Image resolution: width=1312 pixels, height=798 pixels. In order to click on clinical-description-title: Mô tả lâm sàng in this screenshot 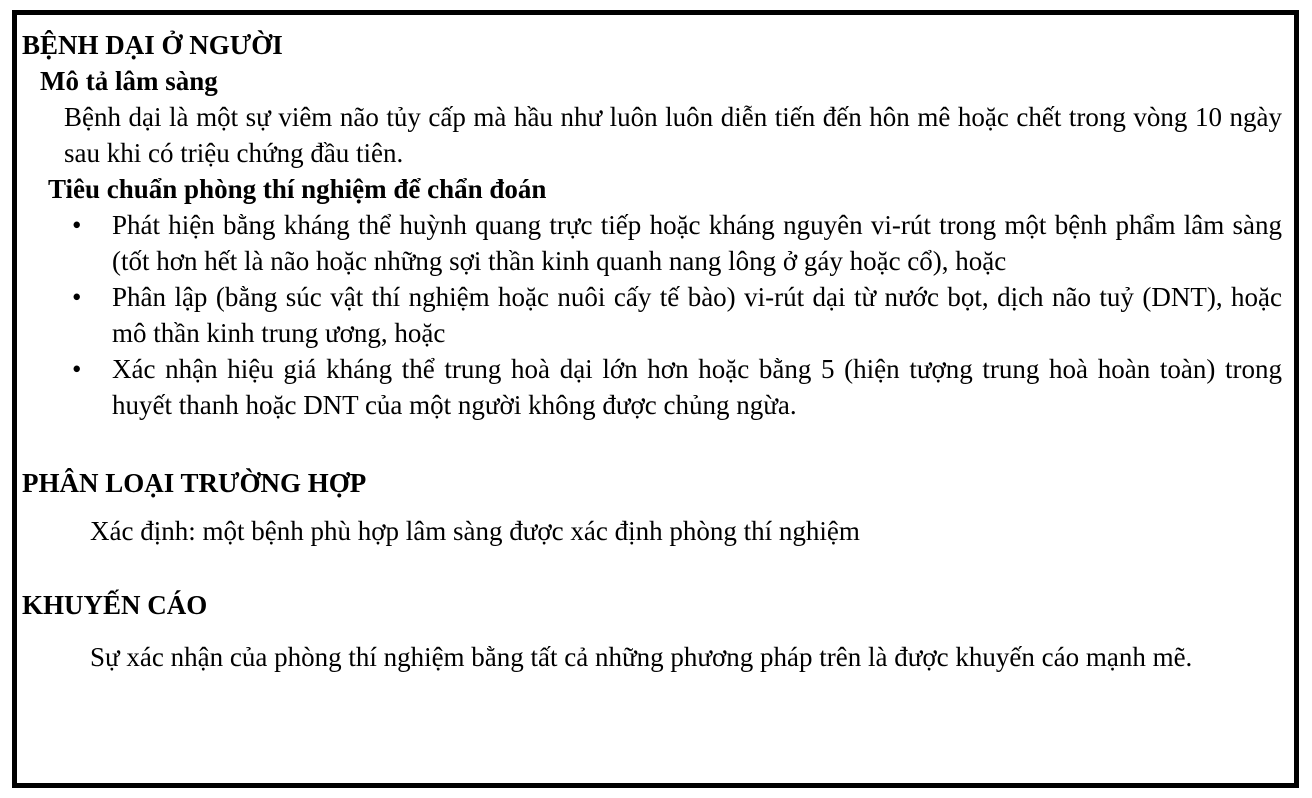, I will do `click(129, 81)`.